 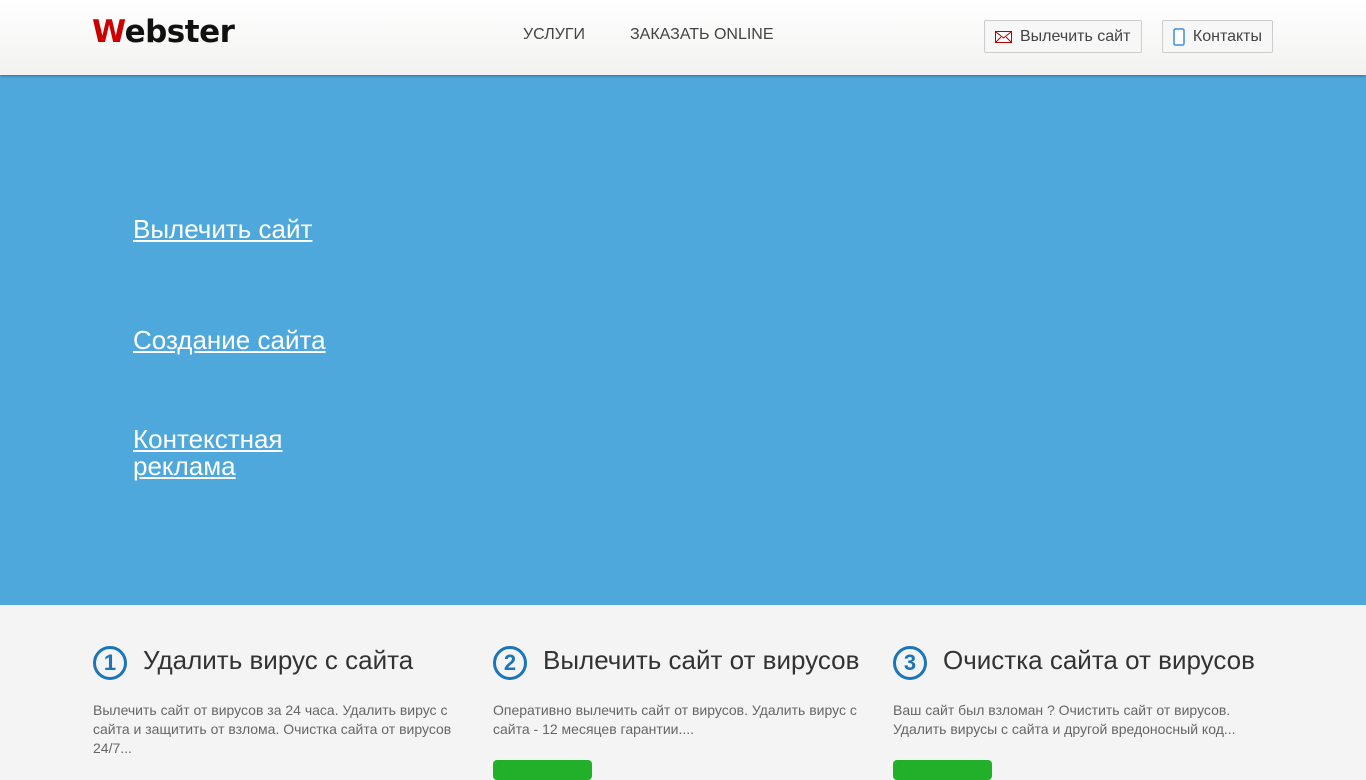 What do you see at coordinates (542, 770) in the screenshot?
I see `feature-2-more-button` at bounding box center [542, 770].